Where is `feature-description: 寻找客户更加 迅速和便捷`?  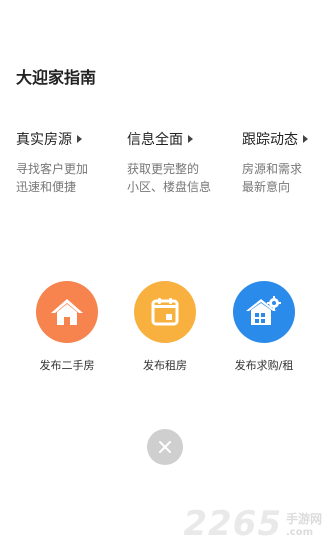
feature-description: 寻找客户更加 迅速和便捷 is located at coordinates (52, 178).